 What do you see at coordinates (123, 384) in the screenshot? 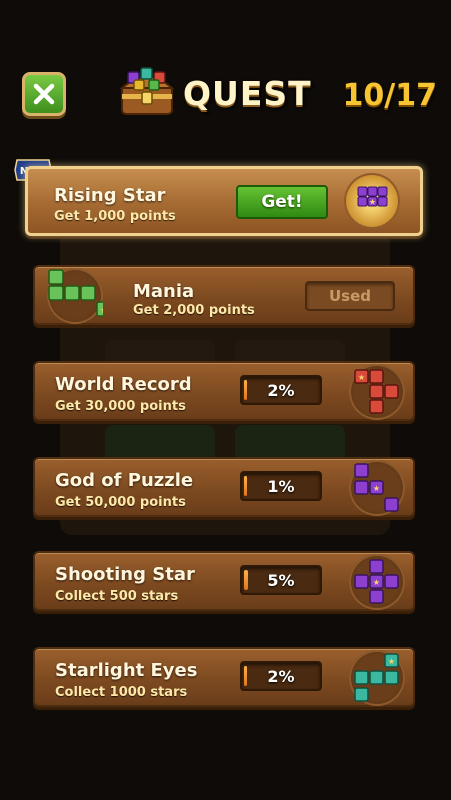
I see `quest-name: World Record` at bounding box center [123, 384].